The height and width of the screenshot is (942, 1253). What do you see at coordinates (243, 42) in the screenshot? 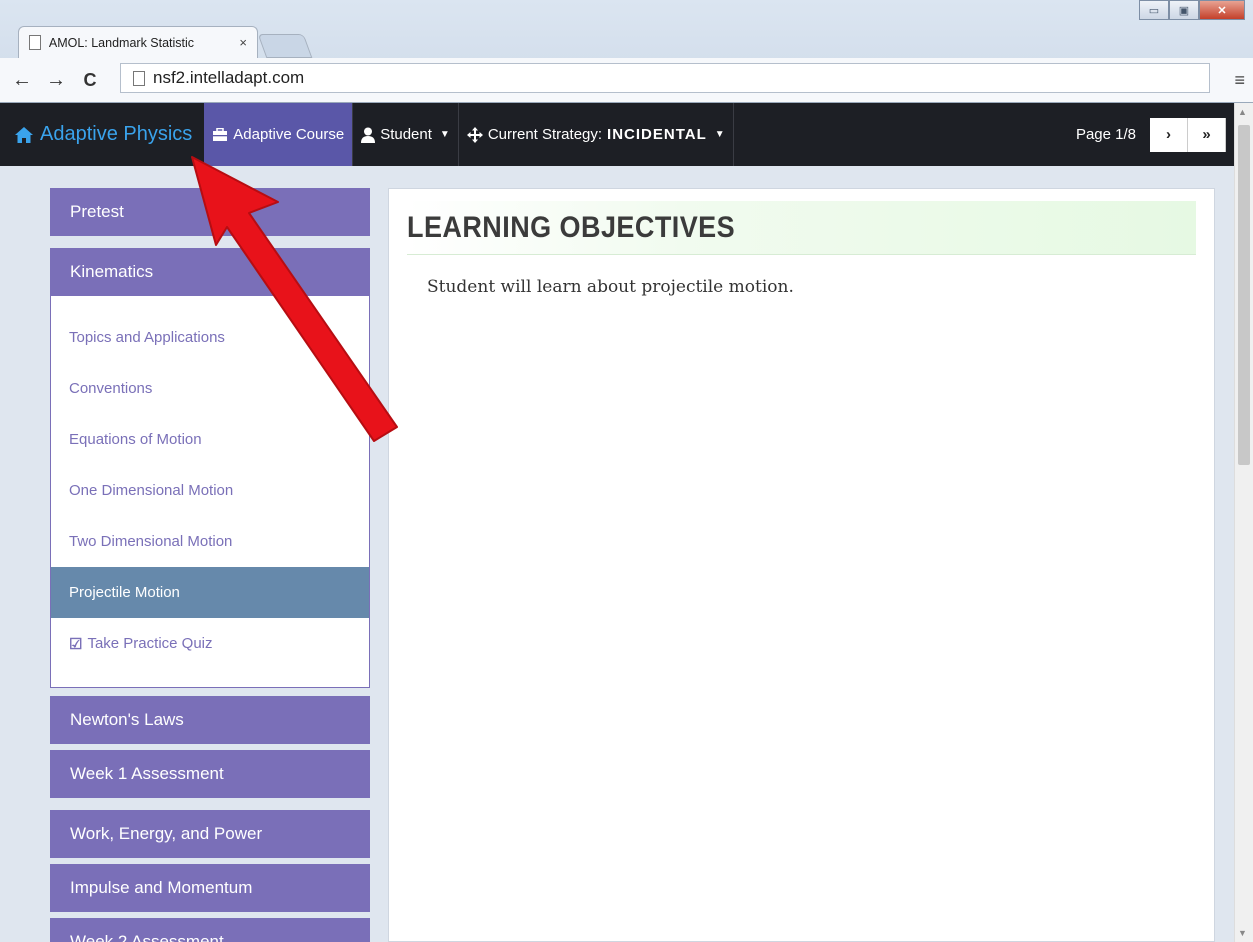
I see `tab-close-icon: ×` at bounding box center [243, 42].